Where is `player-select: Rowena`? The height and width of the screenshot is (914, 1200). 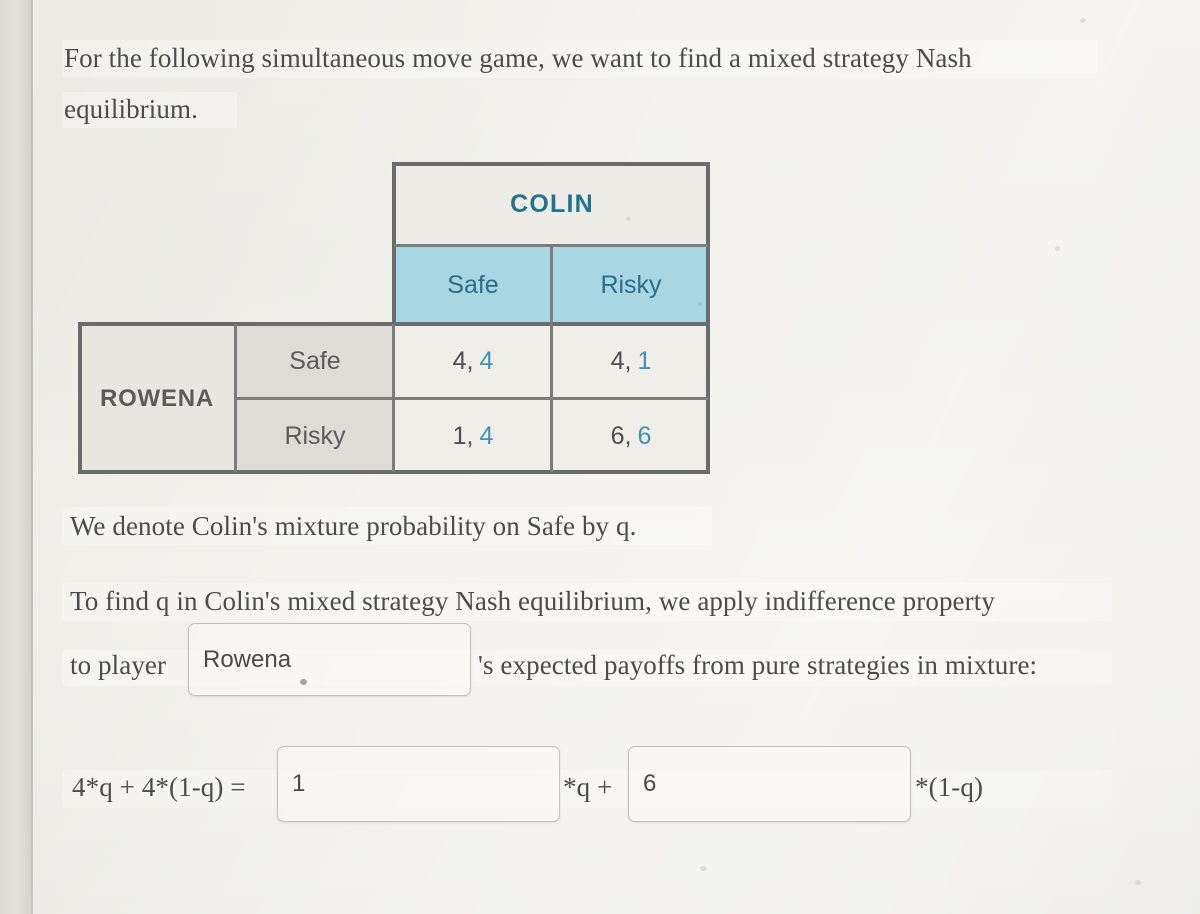 player-select: Rowena is located at coordinates (329, 659).